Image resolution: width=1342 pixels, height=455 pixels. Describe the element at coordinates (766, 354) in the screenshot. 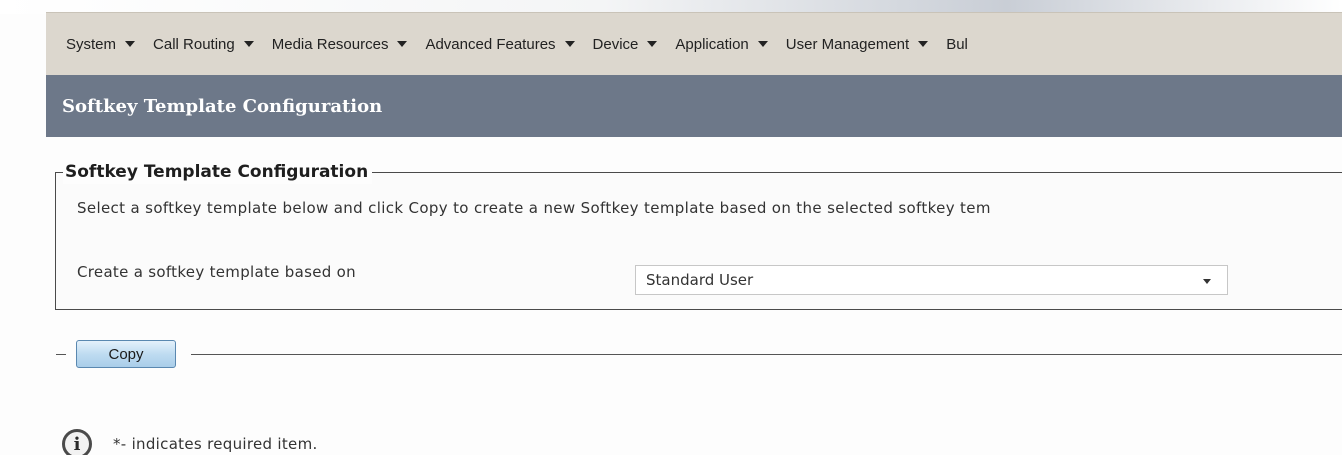

I see `button-row-divider-right` at that location.